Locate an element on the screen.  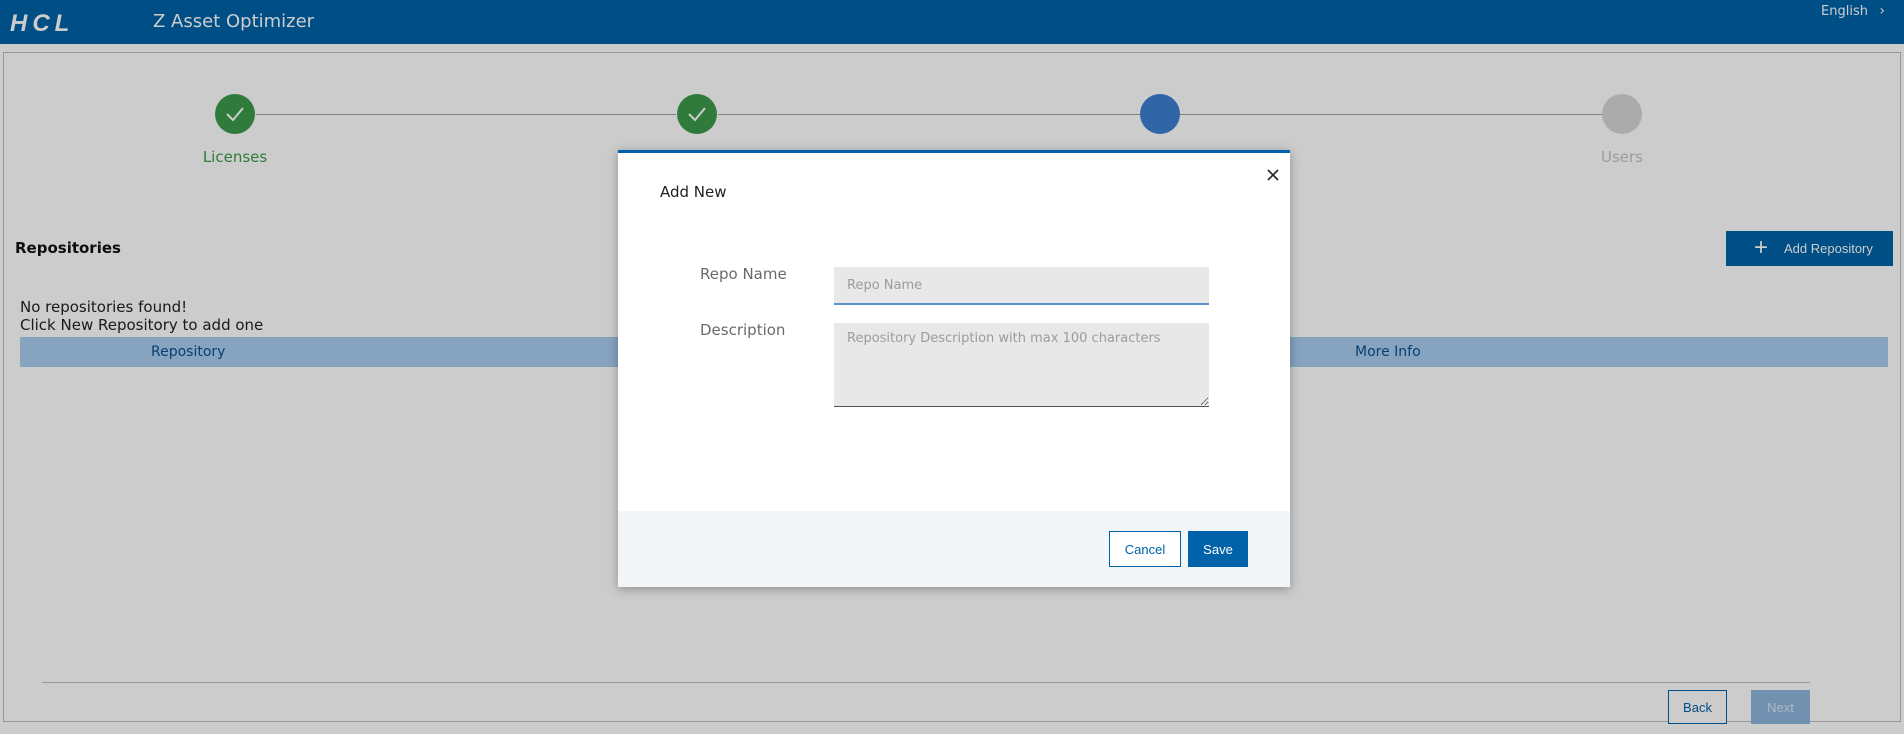
dialog-footer: Cancel Save is located at coordinates (954, 549).